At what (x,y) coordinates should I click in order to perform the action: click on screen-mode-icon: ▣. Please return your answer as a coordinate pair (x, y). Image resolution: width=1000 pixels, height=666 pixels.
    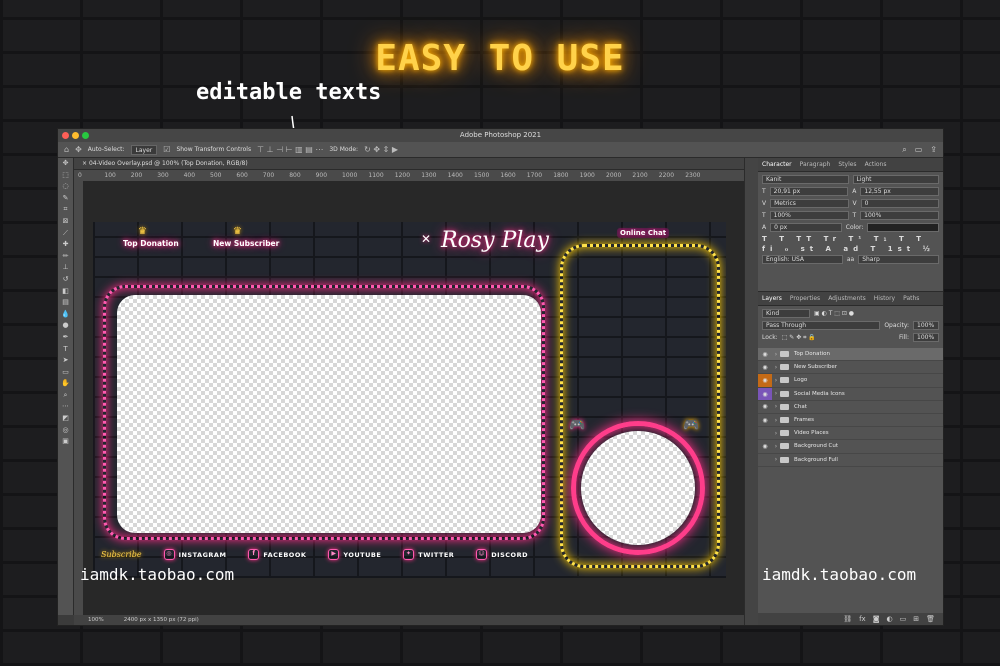
    Looking at the image, I should click on (65, 442).